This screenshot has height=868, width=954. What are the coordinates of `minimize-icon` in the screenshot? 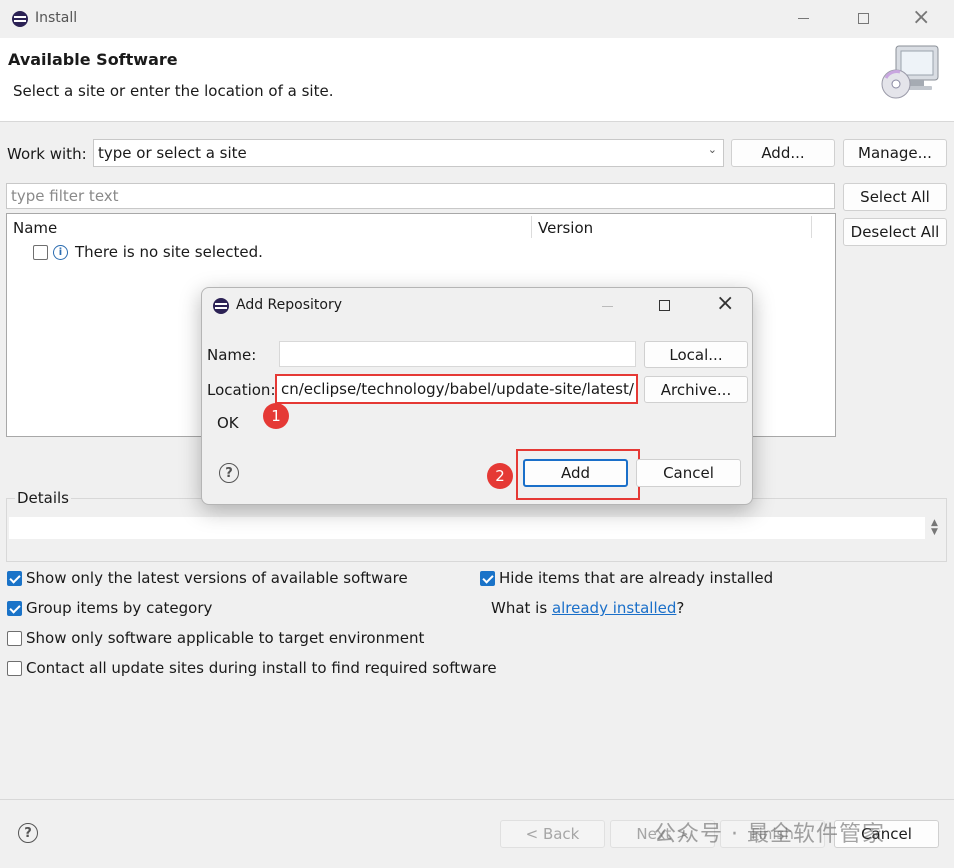 It's located at (803, 18).